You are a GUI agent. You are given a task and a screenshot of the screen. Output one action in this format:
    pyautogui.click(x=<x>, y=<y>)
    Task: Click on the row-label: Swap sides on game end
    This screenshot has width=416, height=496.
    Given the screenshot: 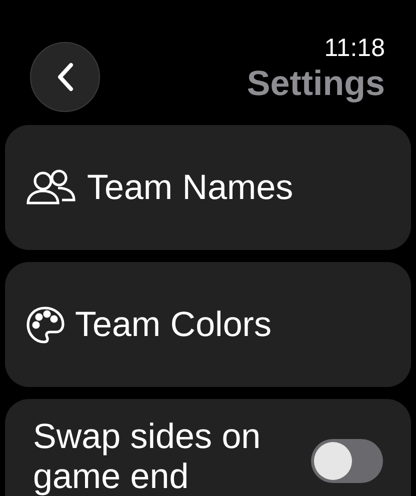 What is the action you would take?
    pyautogui.click(x=147, y=456)
    